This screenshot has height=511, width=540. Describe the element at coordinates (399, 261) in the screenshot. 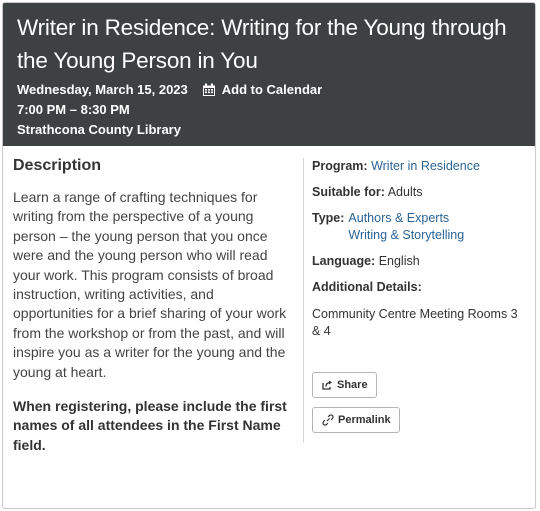

I see `language-value: English` at that location.